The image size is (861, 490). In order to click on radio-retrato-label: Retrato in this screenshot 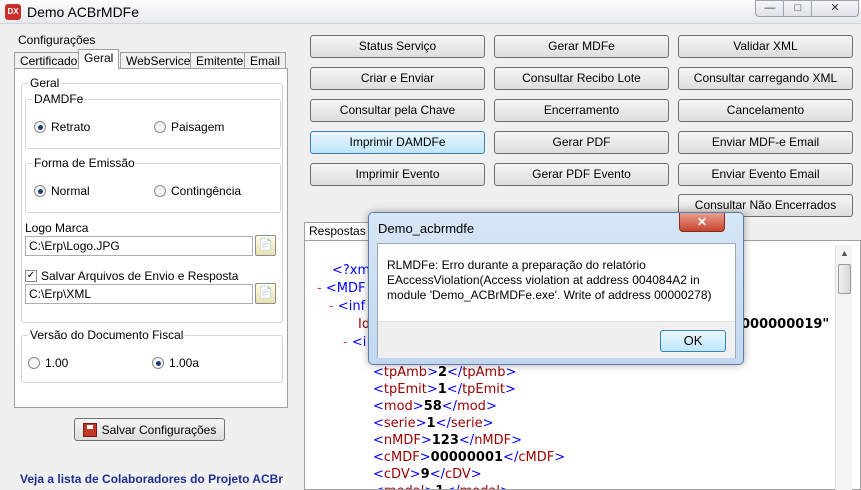, I will do `click(71, 127)`.